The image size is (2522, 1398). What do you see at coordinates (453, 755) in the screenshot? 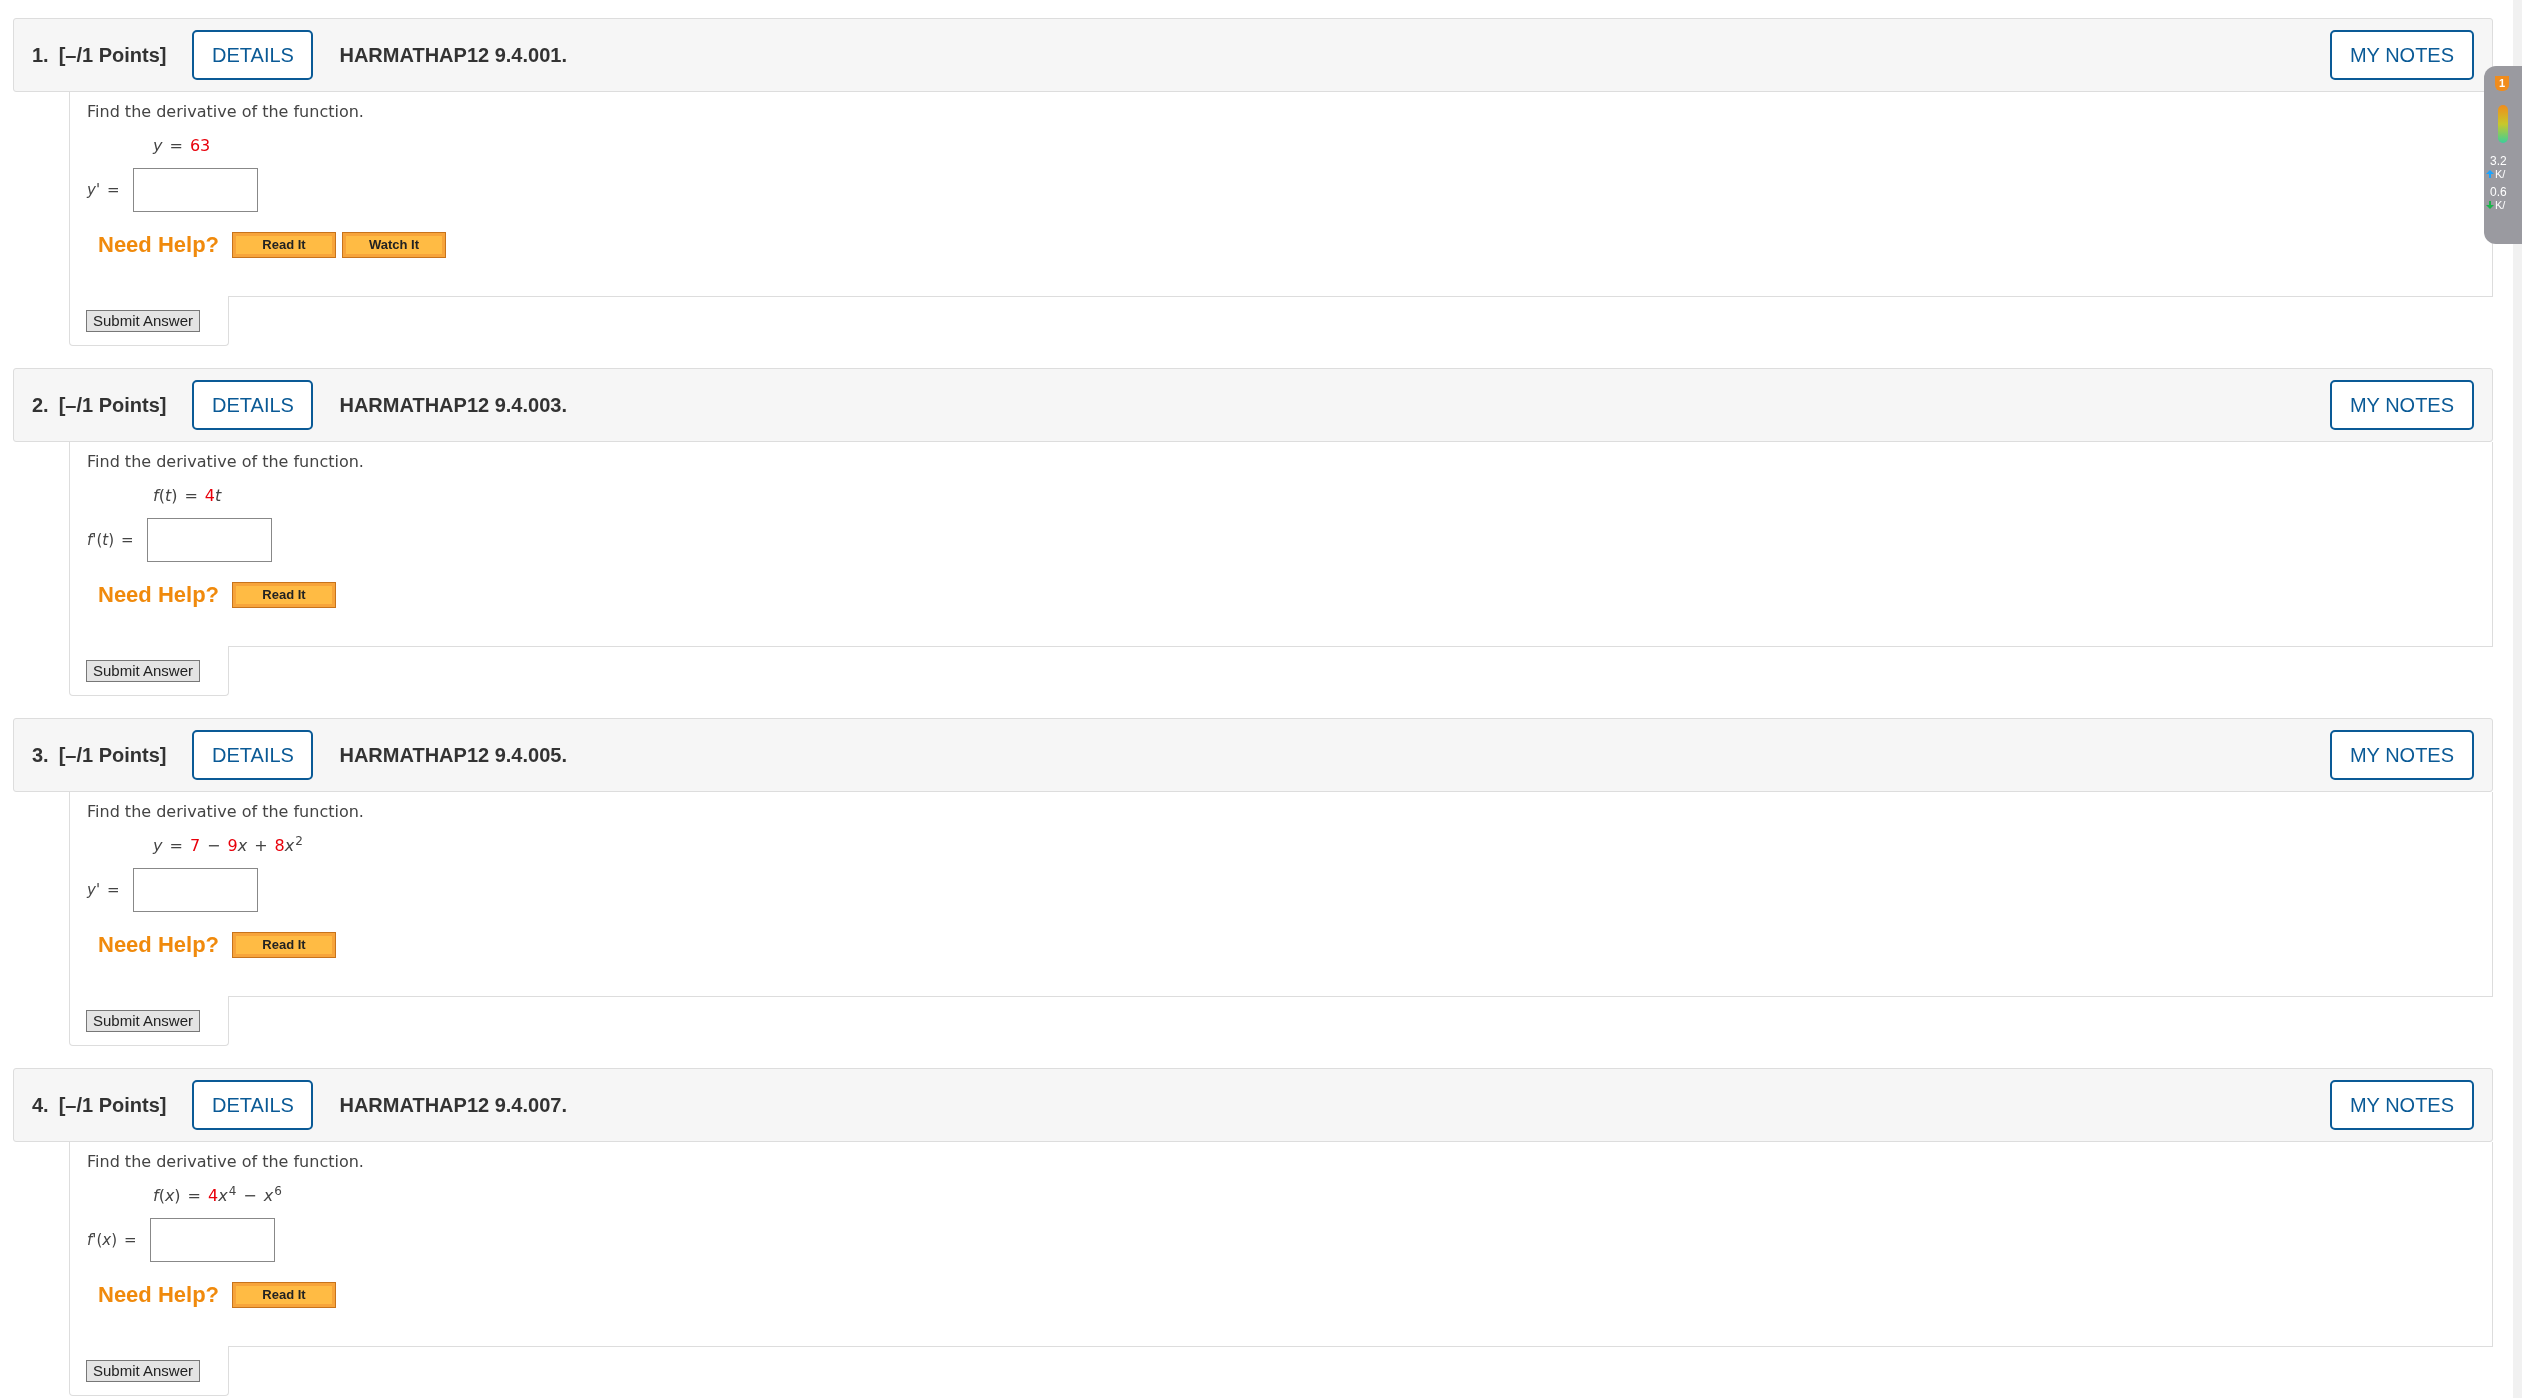
I see `question-code: HARMATHAP12 9.4.005.` at bounding box center [453, 755].